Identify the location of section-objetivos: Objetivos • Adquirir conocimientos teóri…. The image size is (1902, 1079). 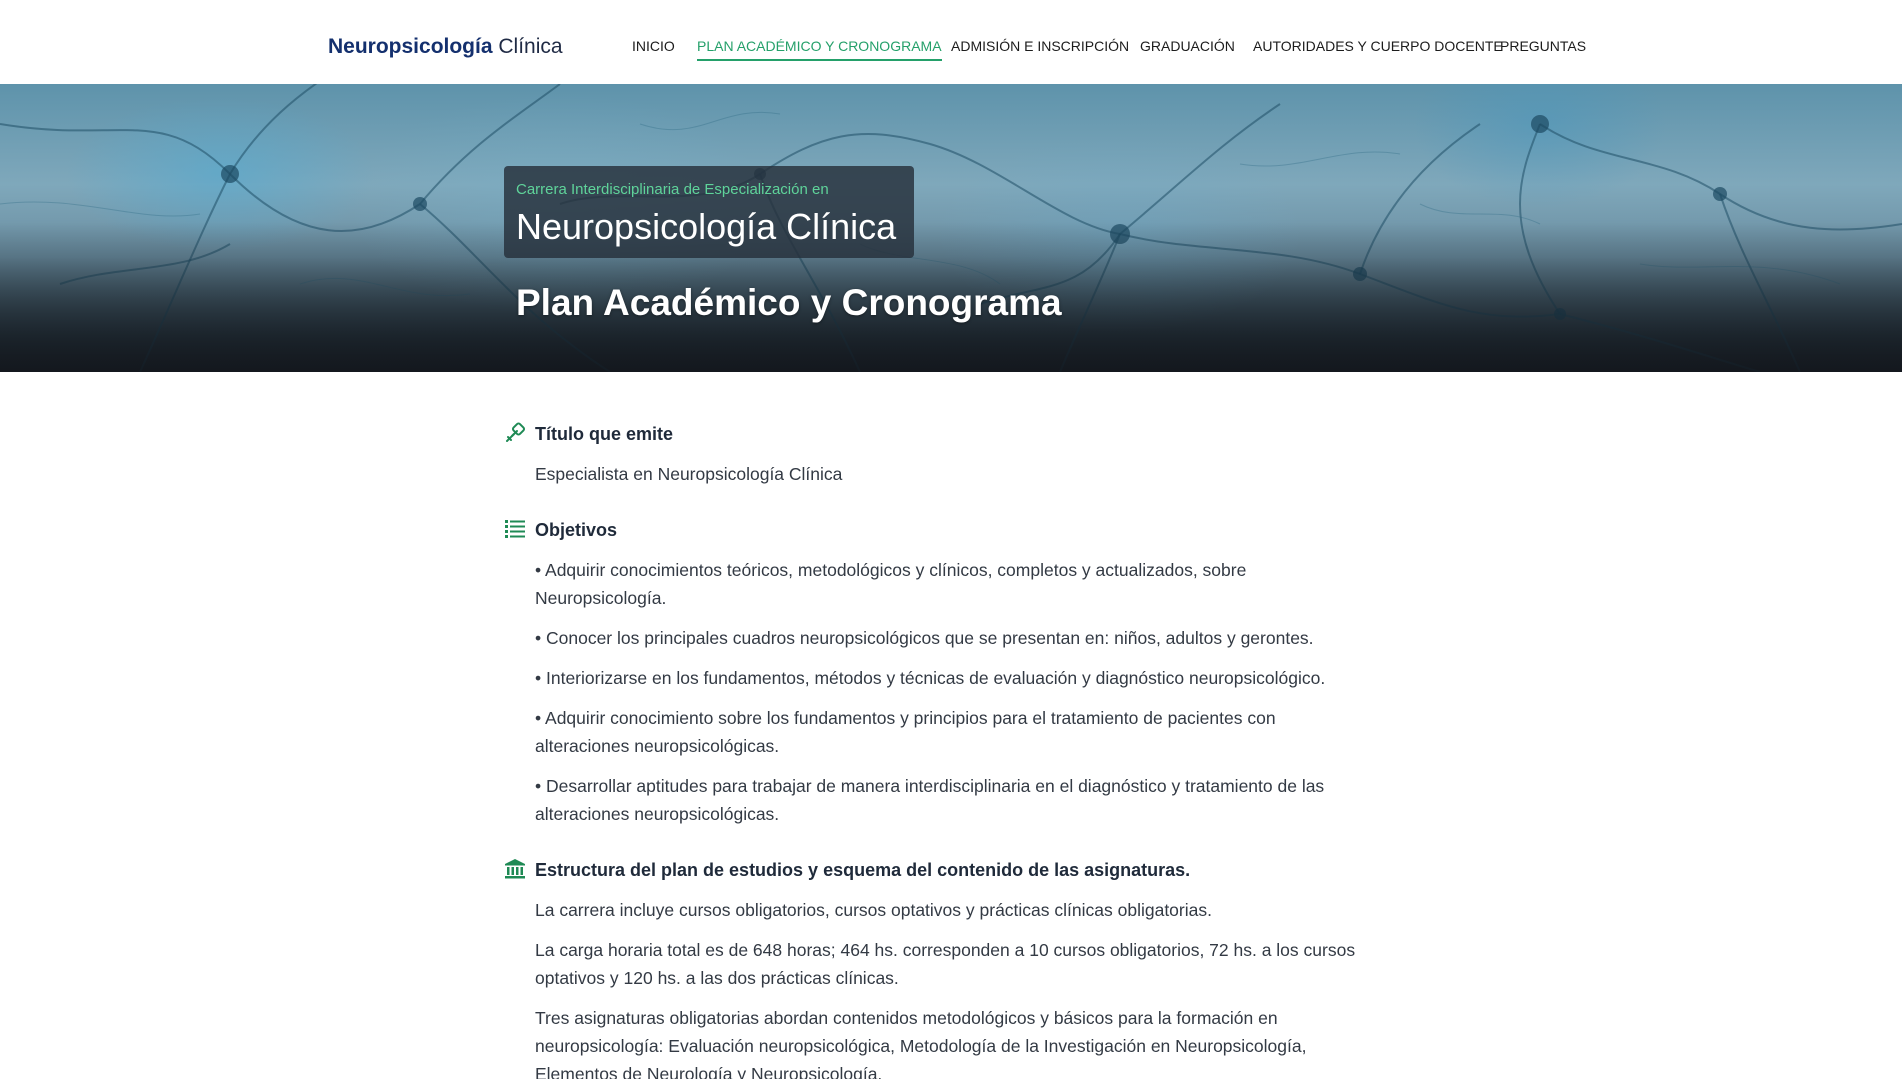
(934, 673).